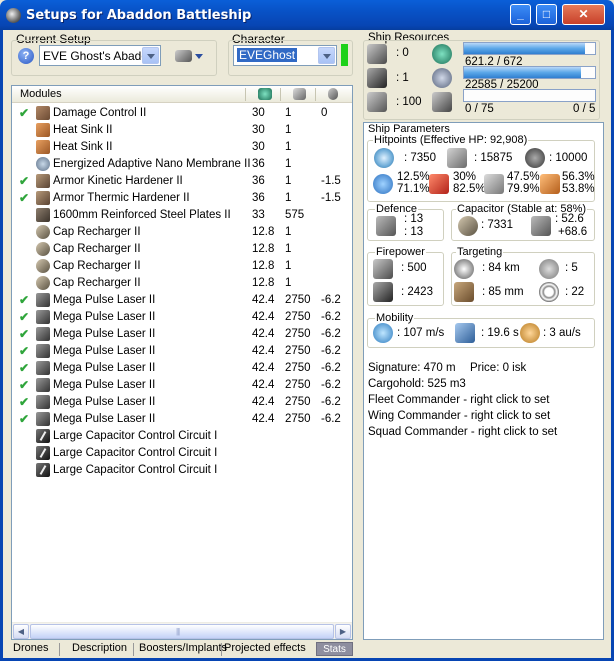  Describe the element at coordinates (26, 56) in the screenshot. I see `help-icon: ?` at that location.